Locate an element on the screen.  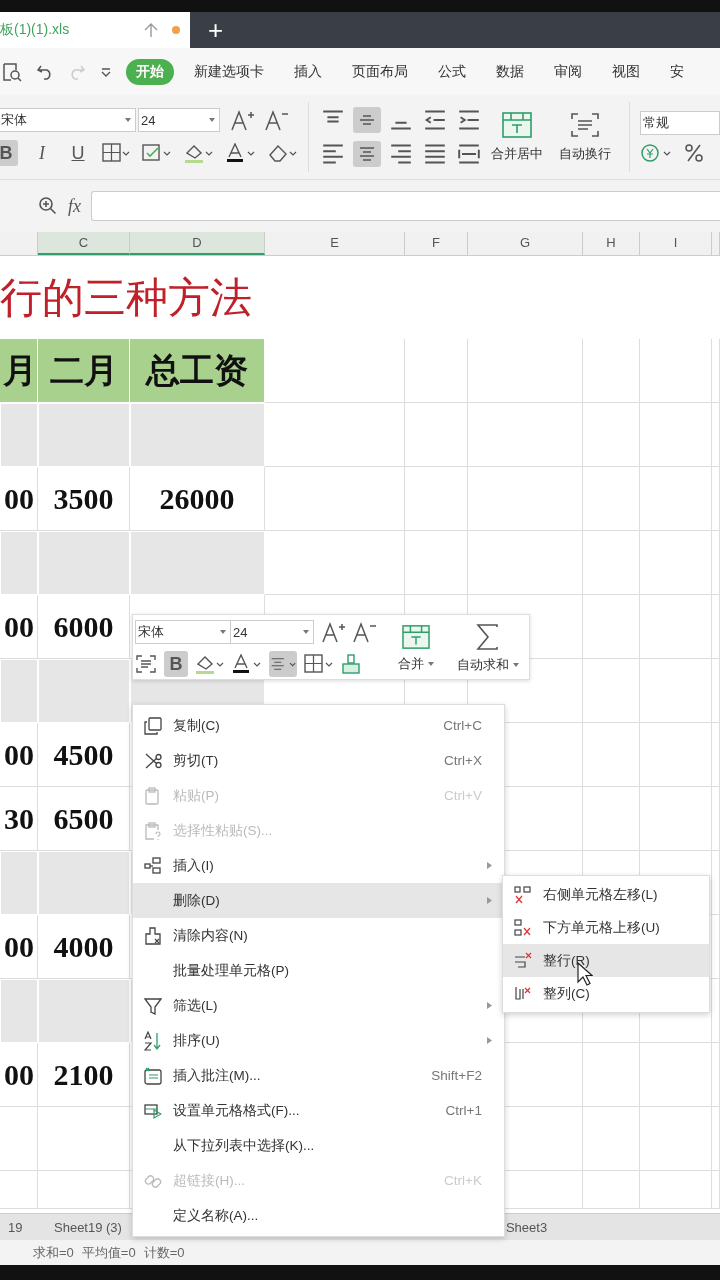
wrap-text-icon is located at coordinates (146, 664).